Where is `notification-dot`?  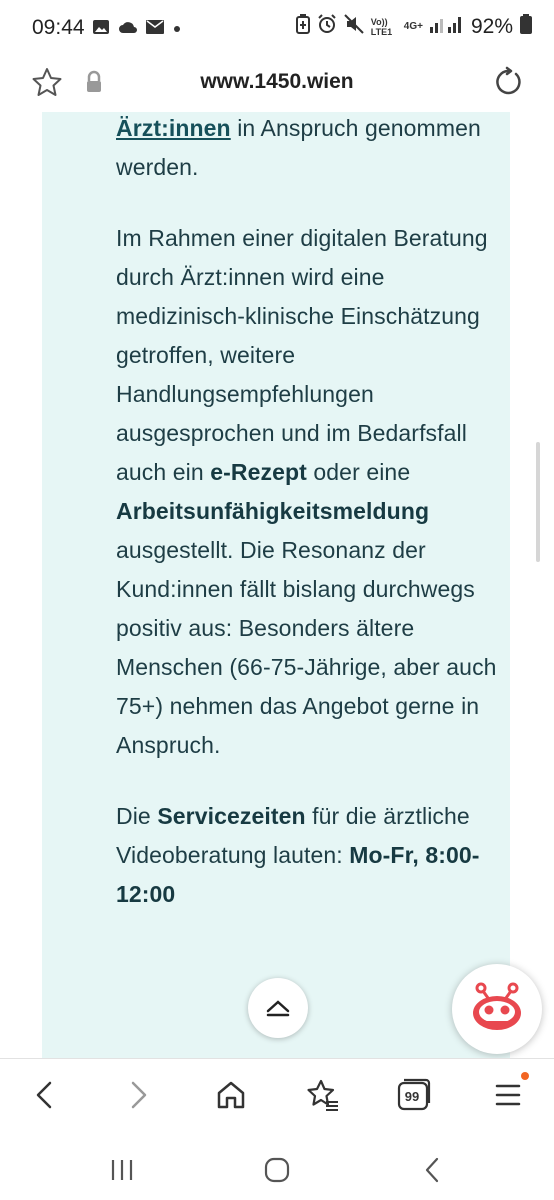 notification-dot is located at coordinates (525, 1076).